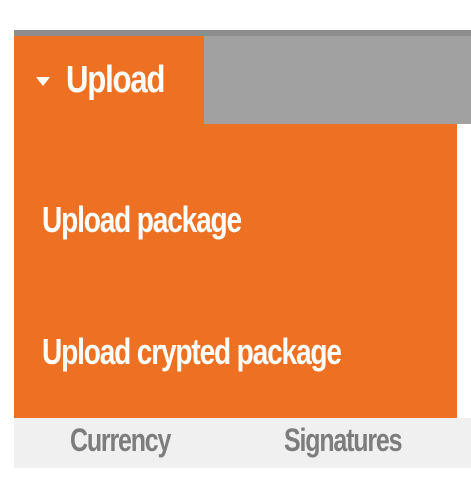 This screenshot has width=471, height=493. Describe the element at coordinates (43, 81) in the screenshot. I see `caret-down-icon` at that location.